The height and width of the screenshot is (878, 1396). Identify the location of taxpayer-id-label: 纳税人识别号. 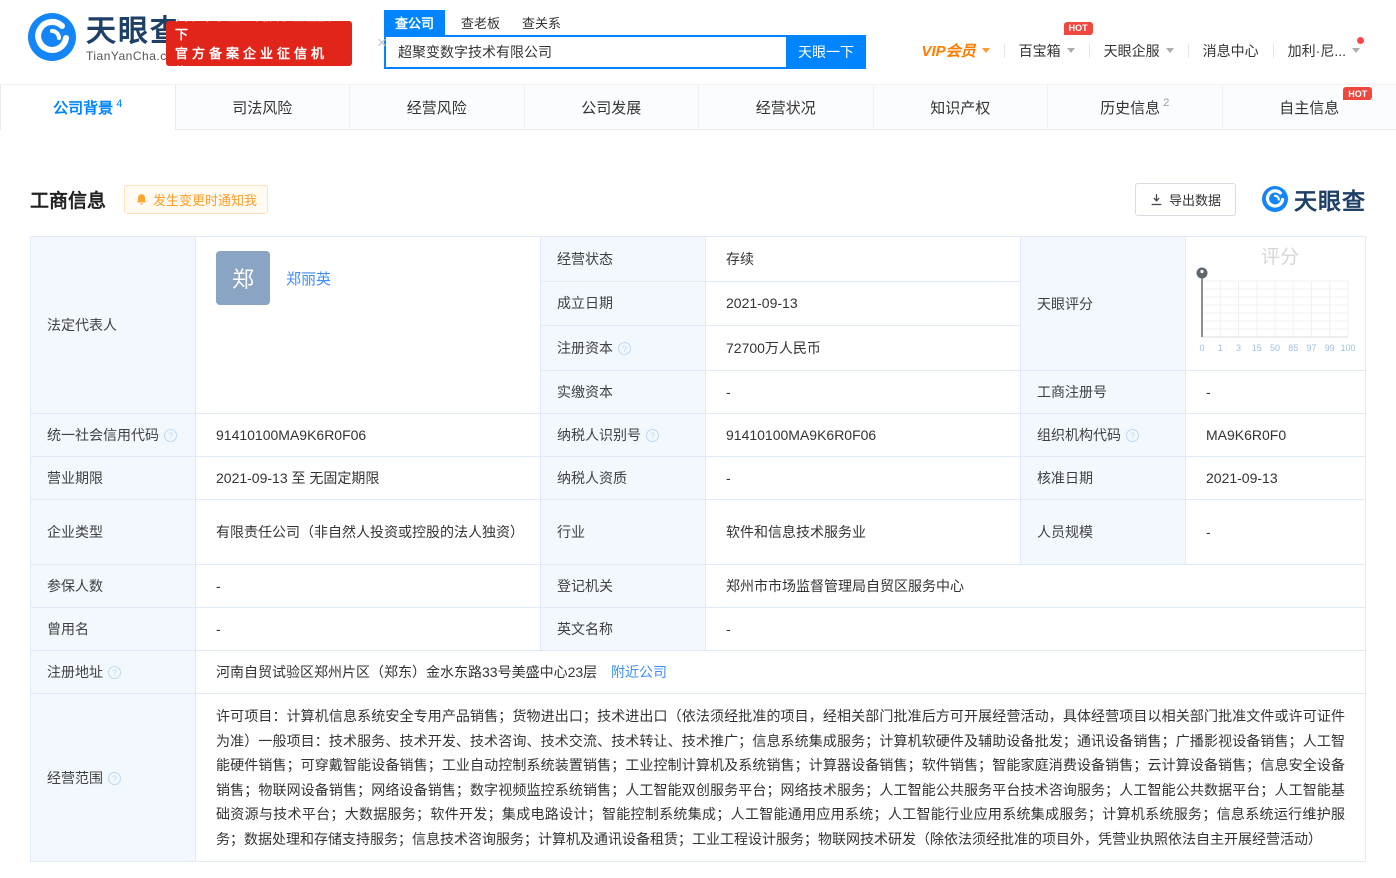
(623, 435).